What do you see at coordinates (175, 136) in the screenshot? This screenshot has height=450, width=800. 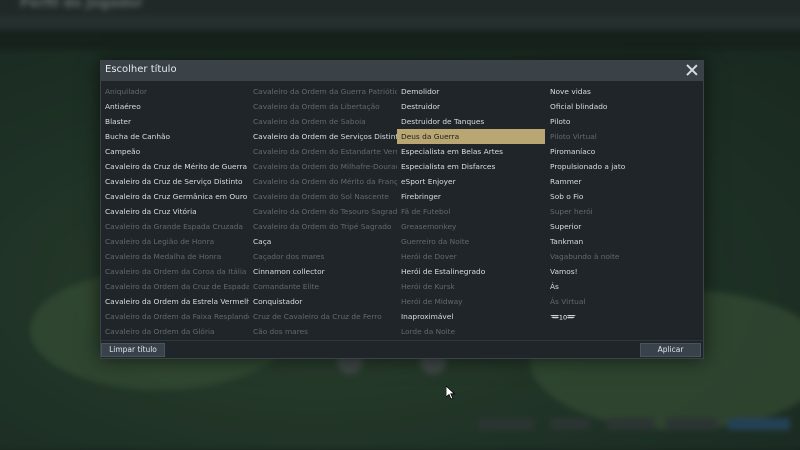 I see `title-option: Bucha de Canhão` at bounding box center [175, 136].